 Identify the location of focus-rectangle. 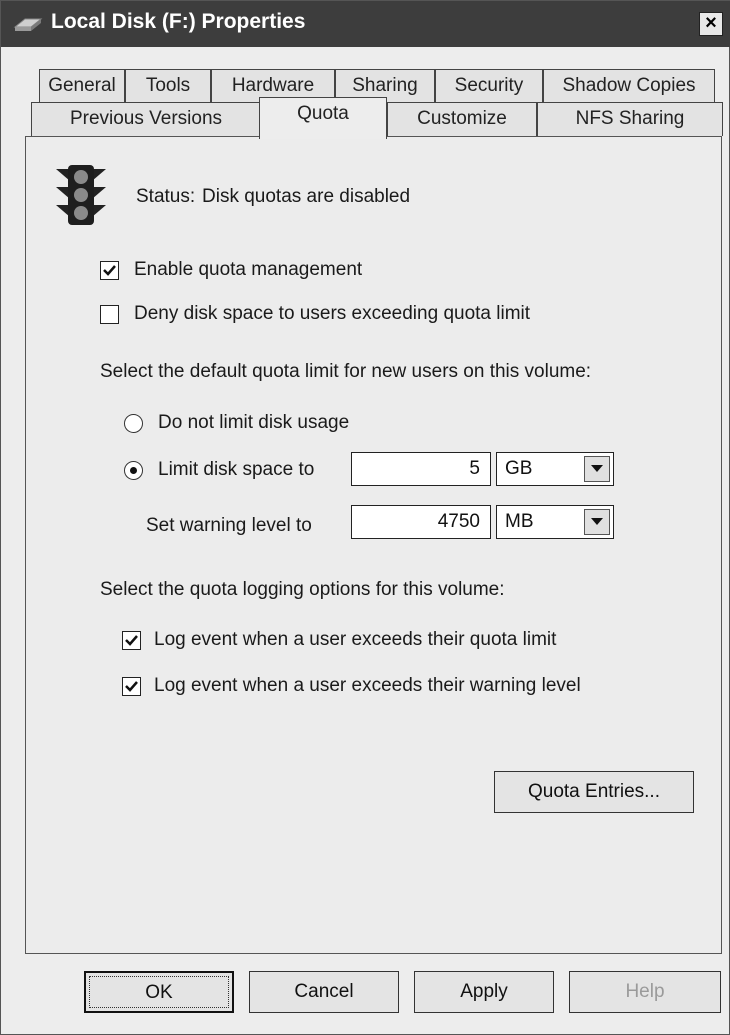
(159, 992).